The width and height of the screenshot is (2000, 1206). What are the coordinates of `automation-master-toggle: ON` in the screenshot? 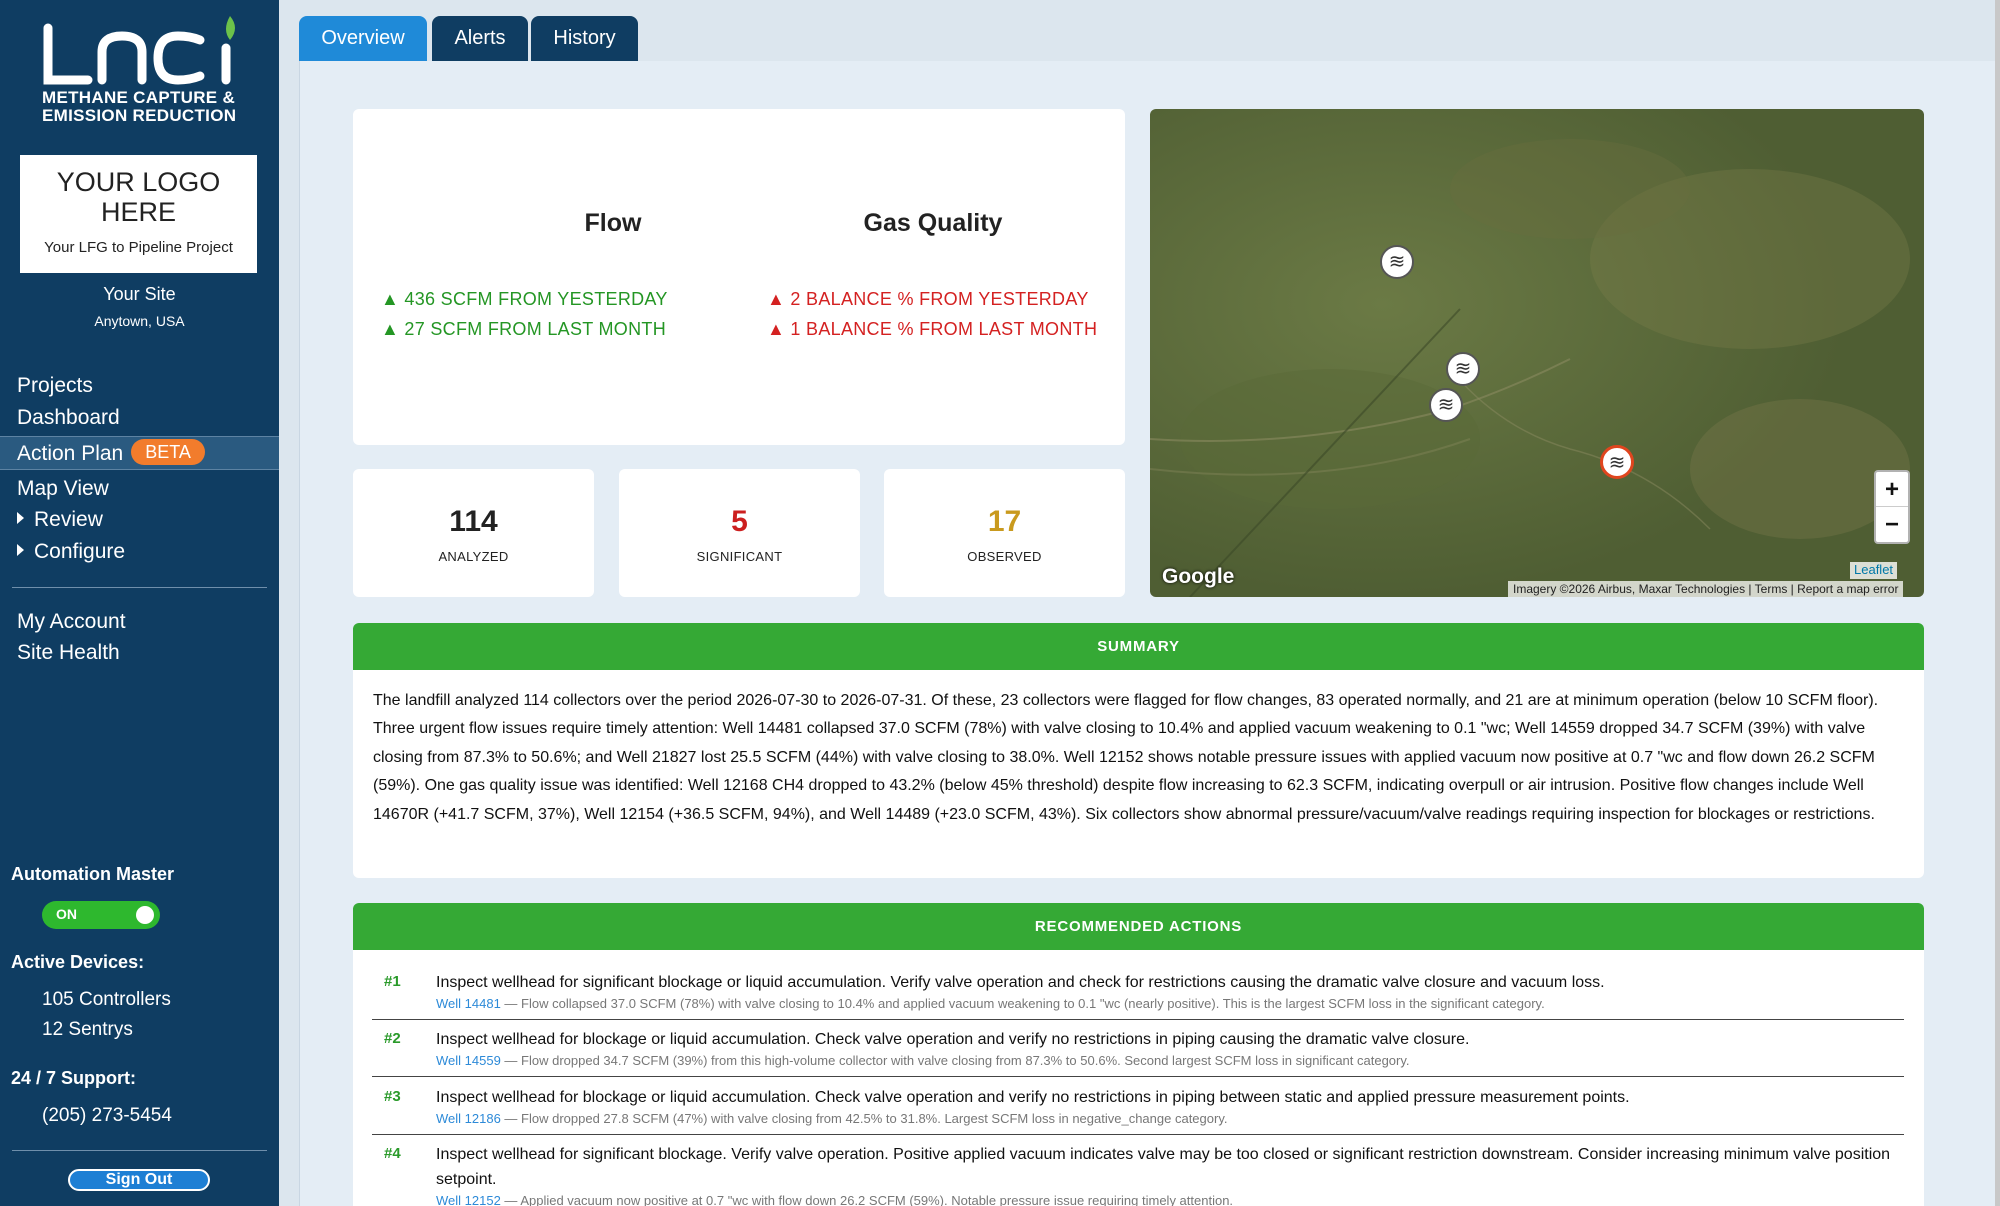 It's located at (101, 915).